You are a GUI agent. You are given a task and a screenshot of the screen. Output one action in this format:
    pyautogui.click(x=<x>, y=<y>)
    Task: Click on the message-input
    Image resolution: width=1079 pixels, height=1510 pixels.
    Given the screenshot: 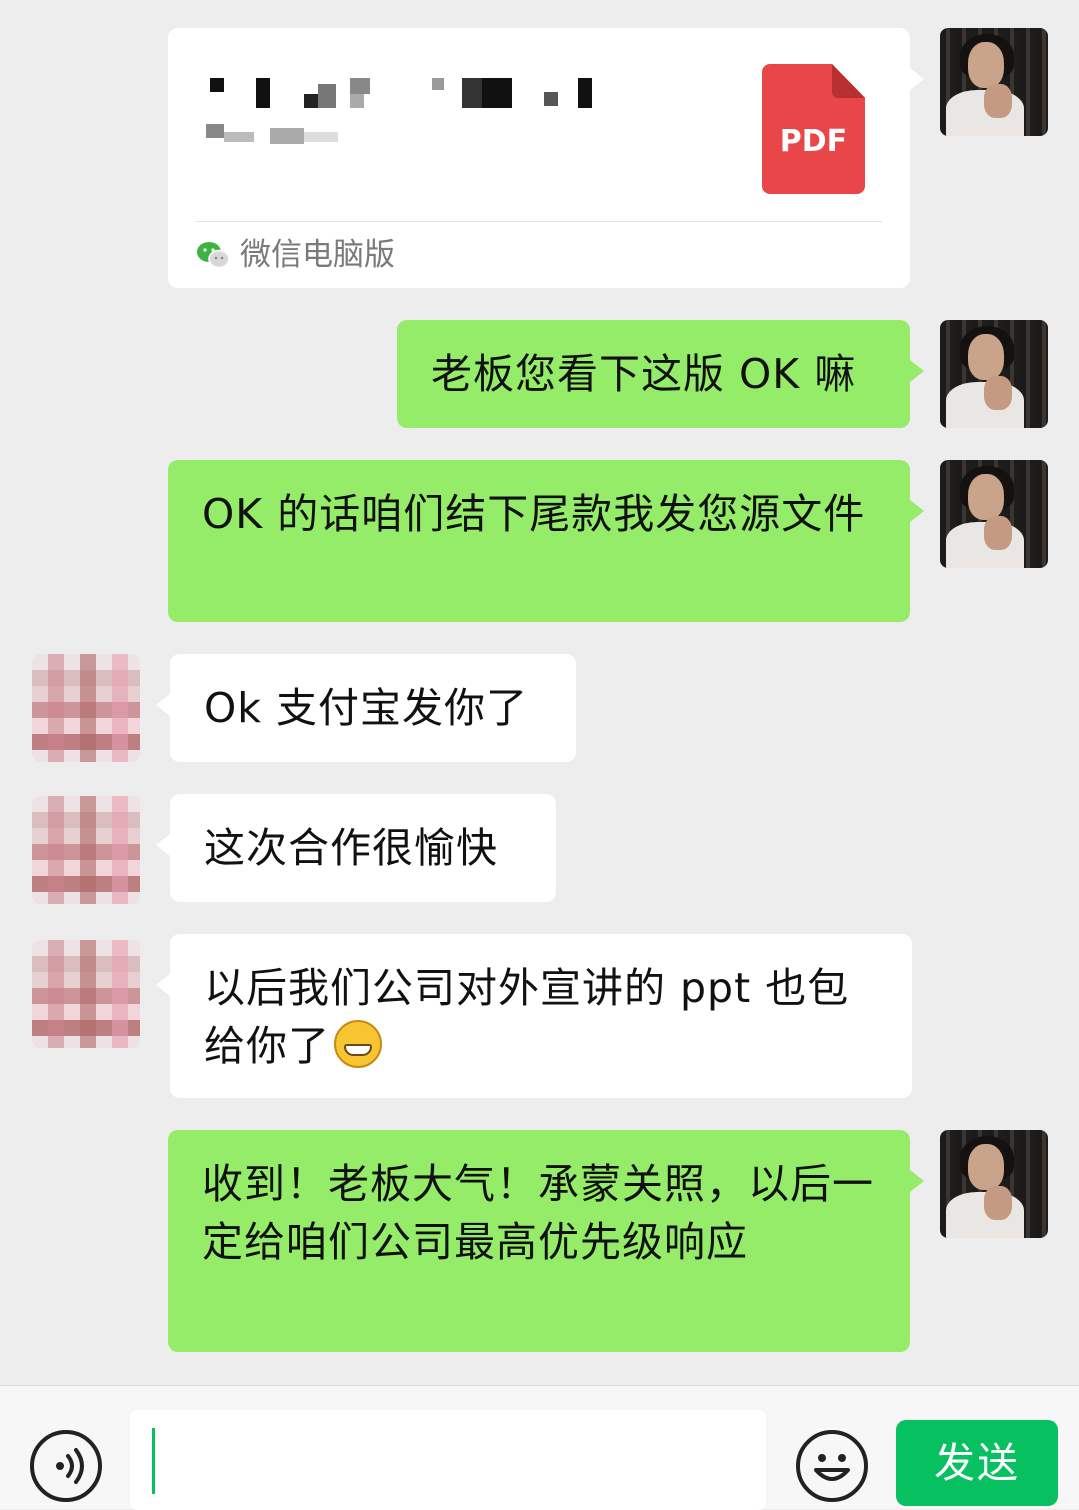 What is the action you would take?
    pyautogui.click(x=448, y=1460)
    